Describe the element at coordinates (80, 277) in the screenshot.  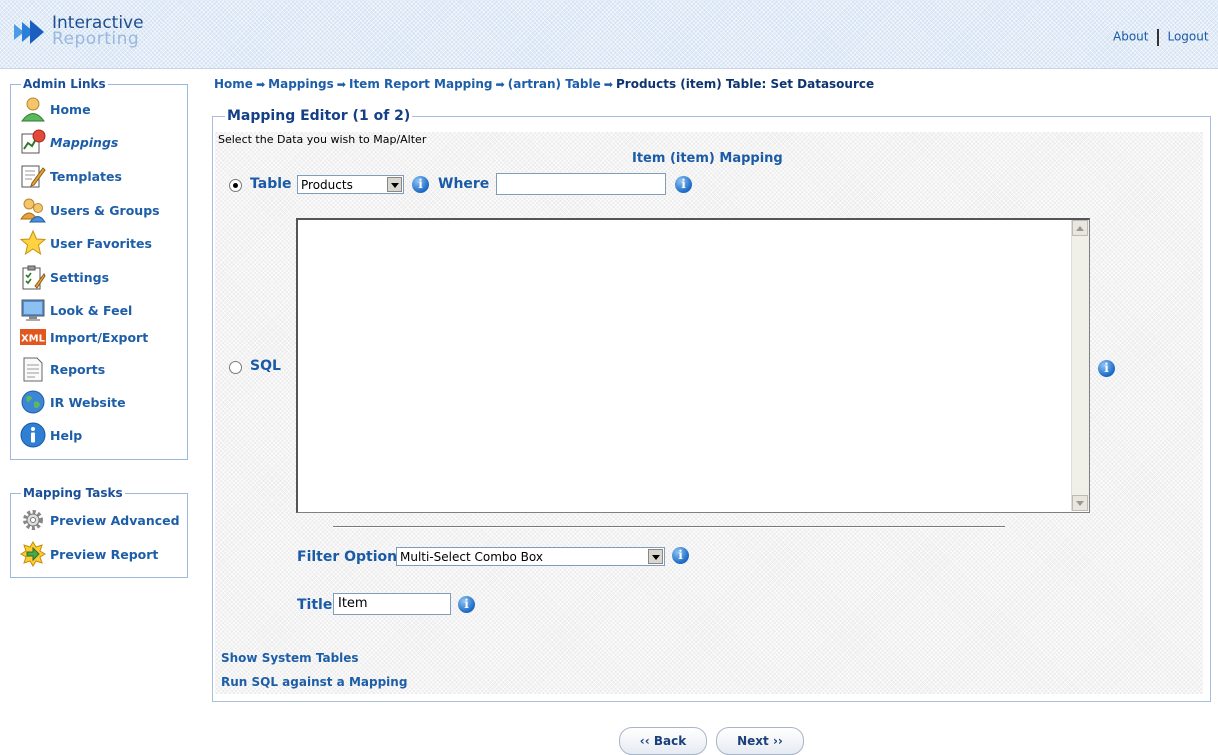
I see `sidebar-label-settings: Settings` at that location.